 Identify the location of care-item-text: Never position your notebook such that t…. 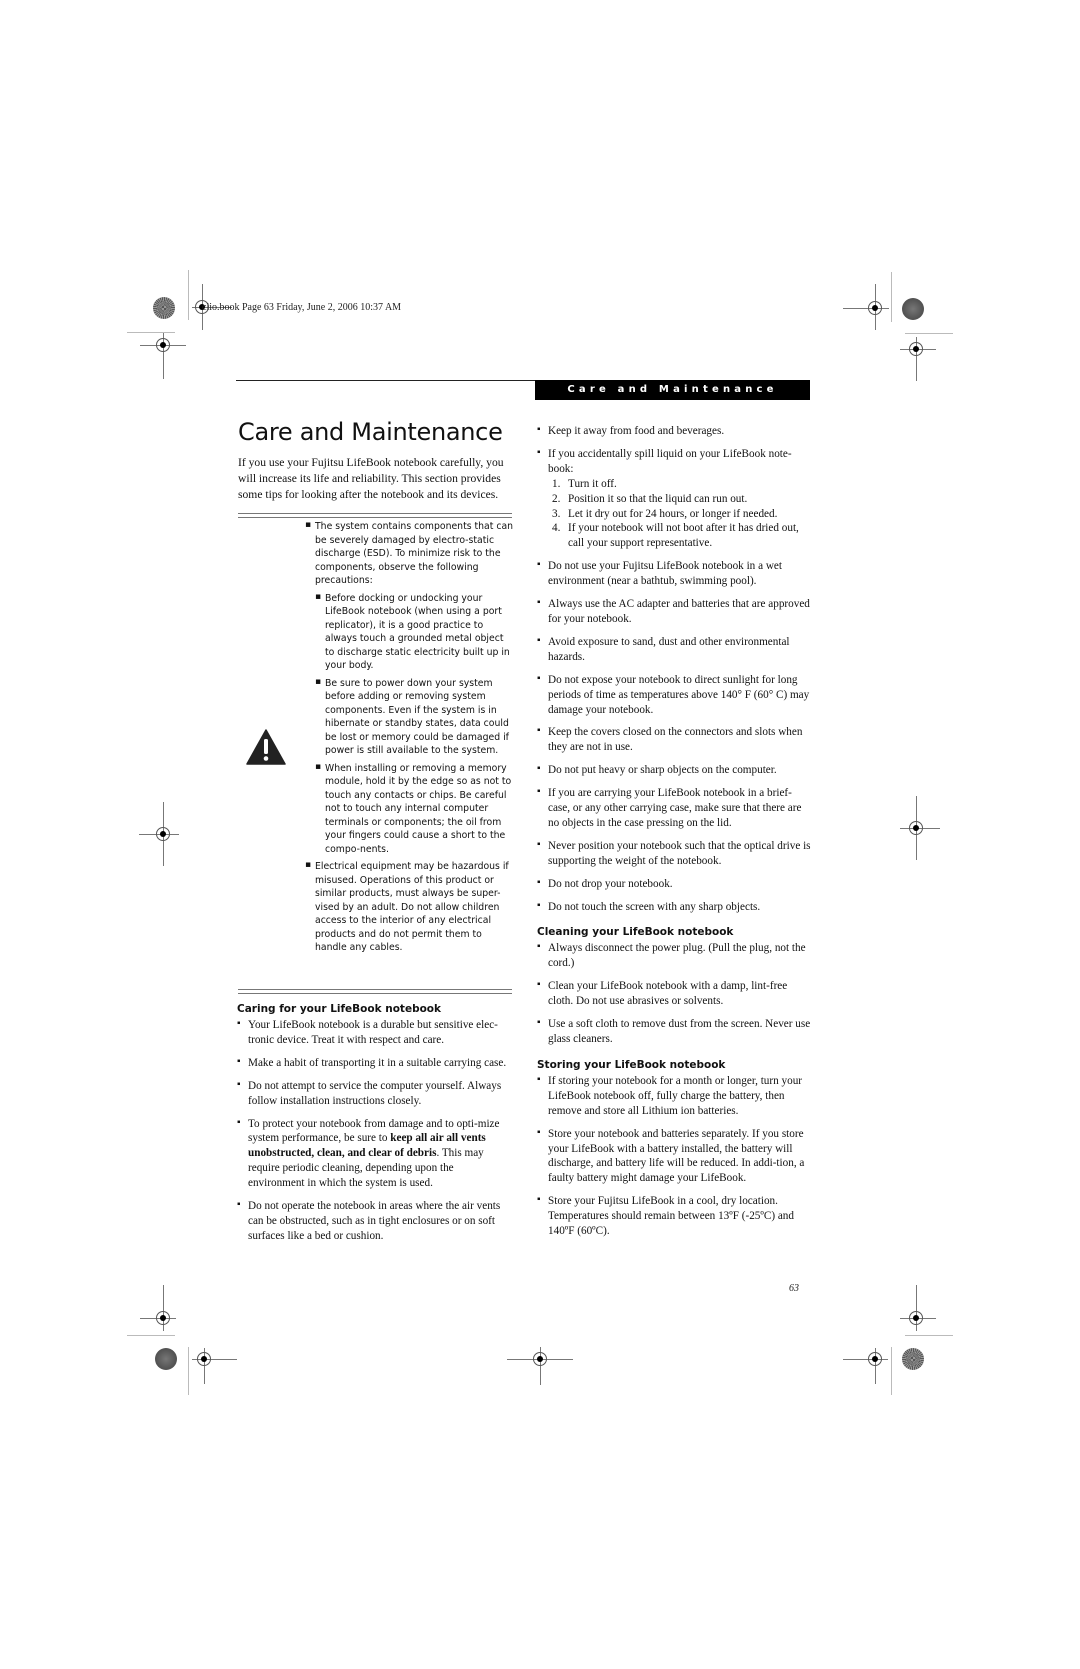
(679, 853).